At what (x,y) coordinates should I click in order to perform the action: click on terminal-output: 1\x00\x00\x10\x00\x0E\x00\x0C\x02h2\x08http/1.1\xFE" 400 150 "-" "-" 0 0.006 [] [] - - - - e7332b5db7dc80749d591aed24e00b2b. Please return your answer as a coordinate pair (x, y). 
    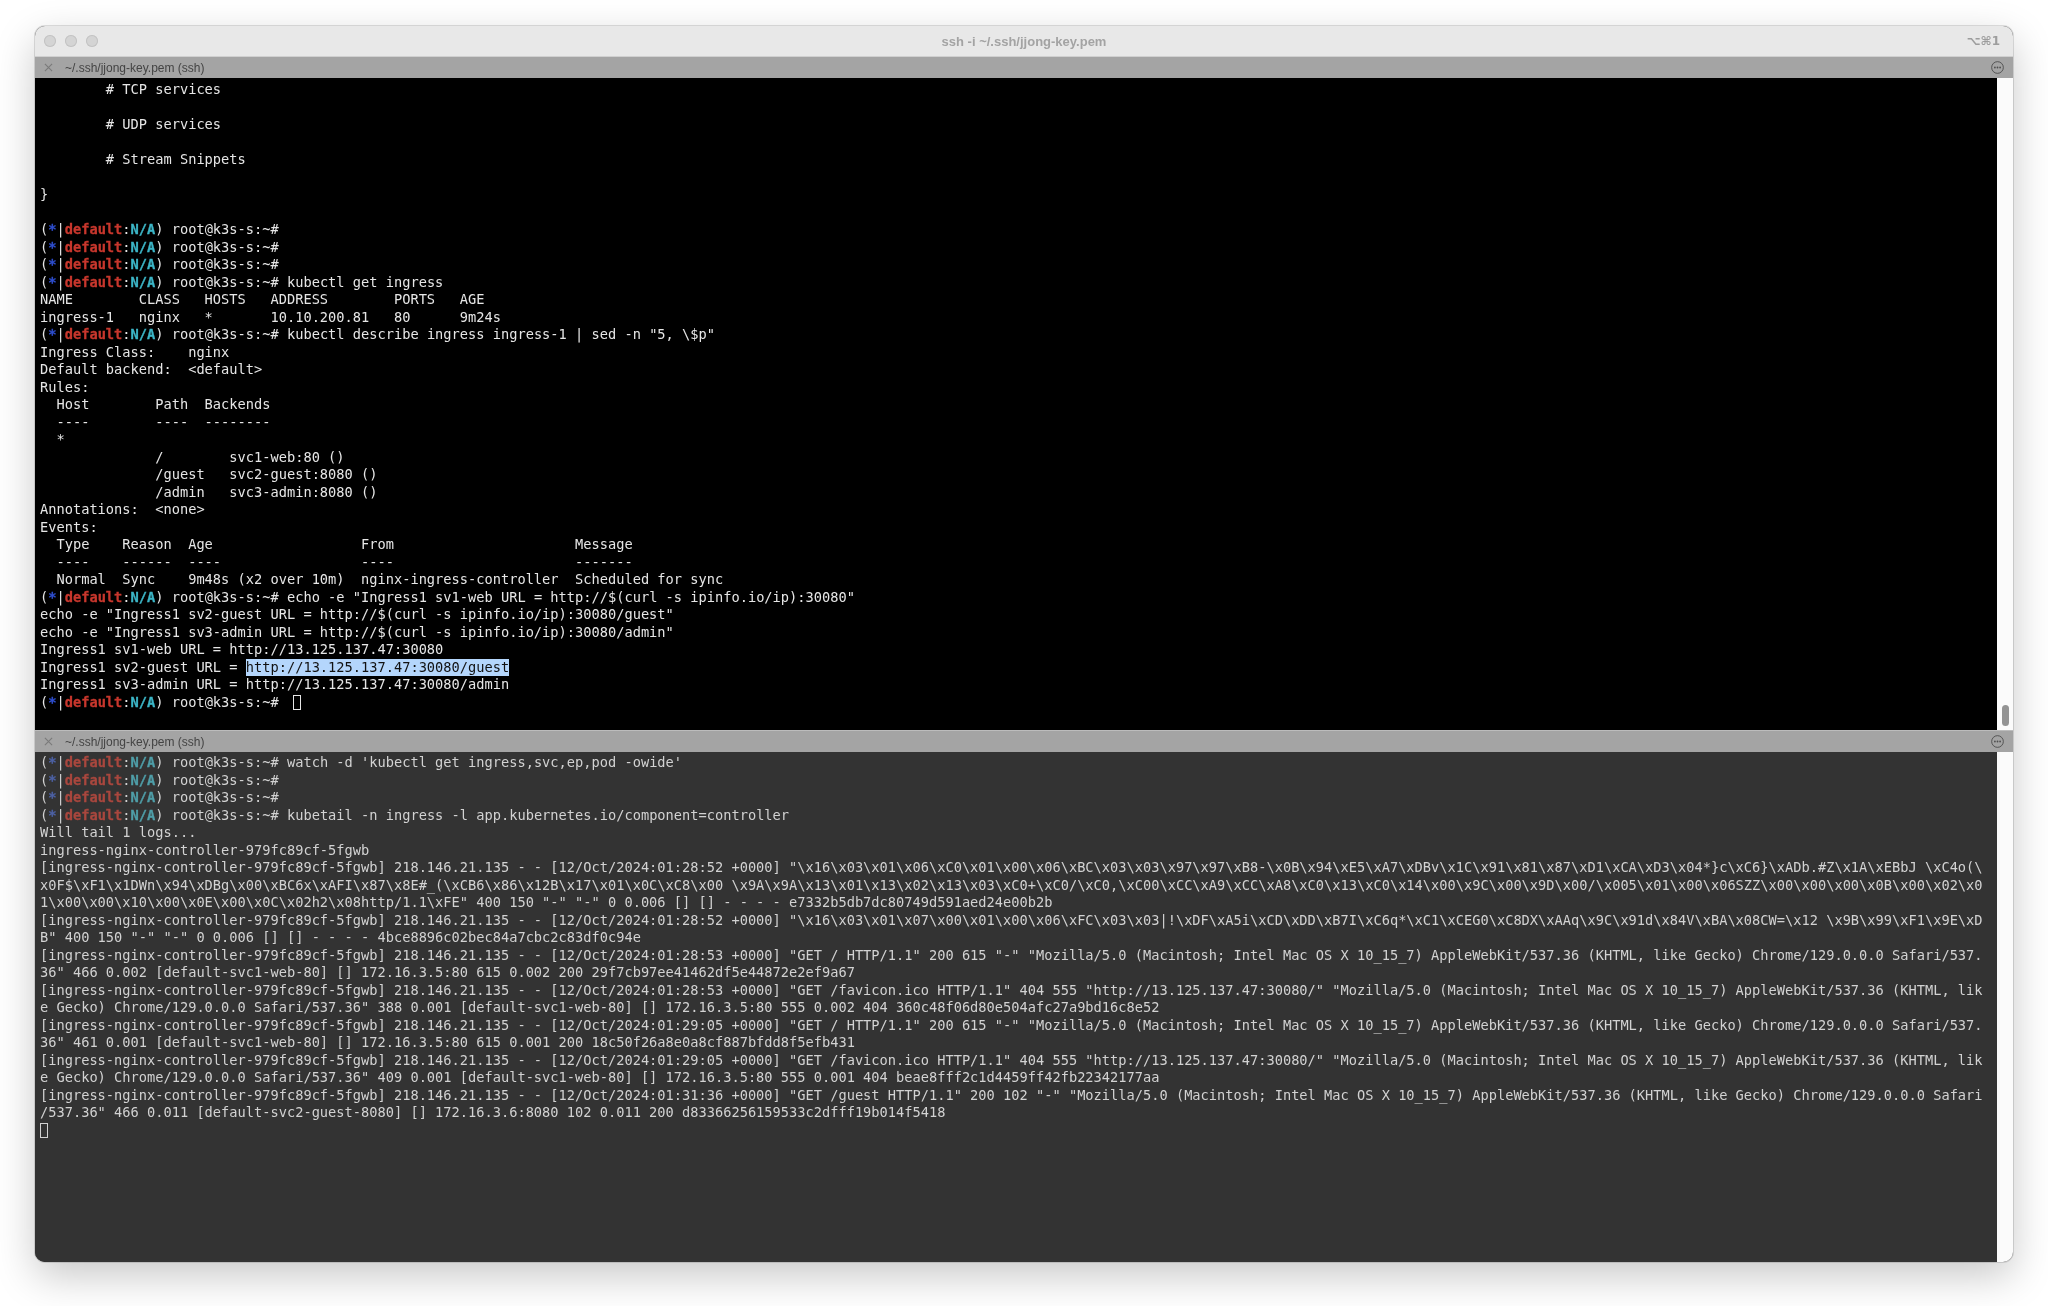
    Looking at the image, I should click on (546, 903).